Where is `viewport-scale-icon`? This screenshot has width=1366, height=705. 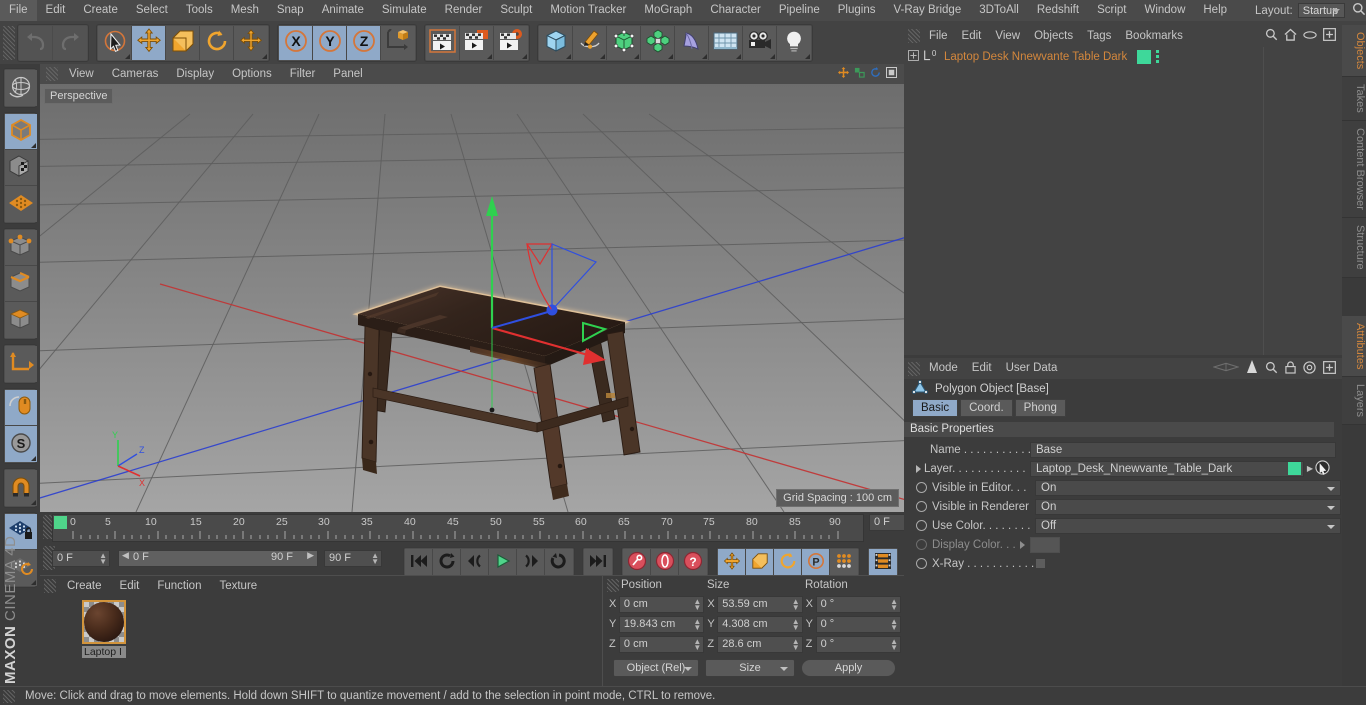
viewport-scale-icon is located at coordinates (859, 74).